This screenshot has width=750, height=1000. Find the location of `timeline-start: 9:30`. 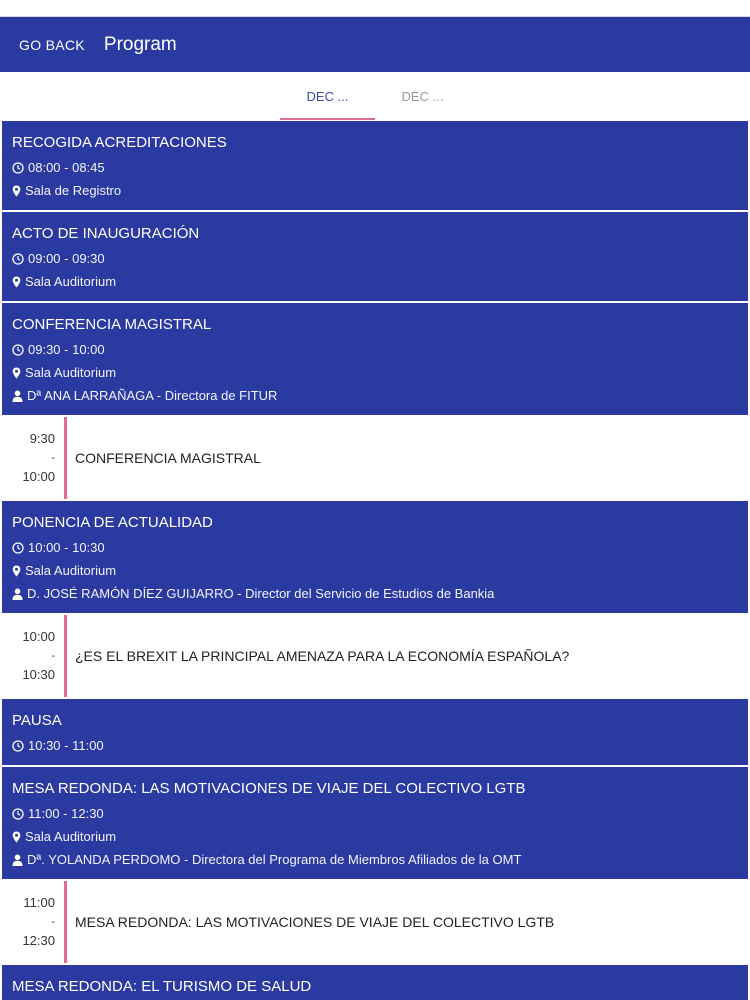

timeline-start: 9:30 is located at coordinates (42, 438).